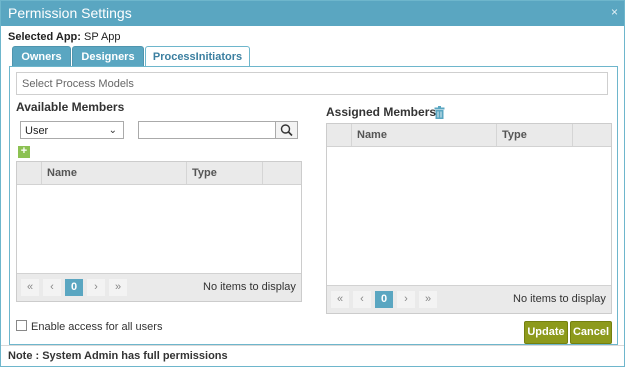 The image size is (625, 367). I want to click on member-type-select: User ⌄, so click(72, 130).